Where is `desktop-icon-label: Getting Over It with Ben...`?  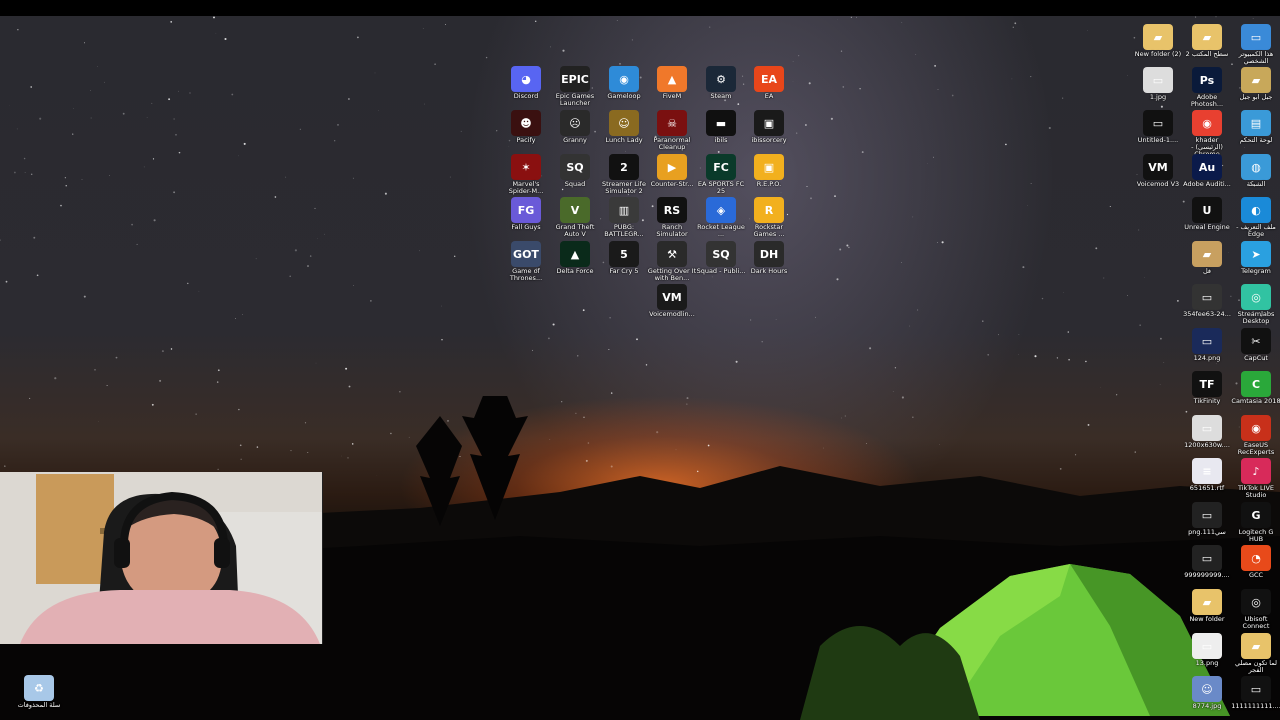 desktop-icon-label: Getting Over It with Ben... is located at coordinates (672, 274).